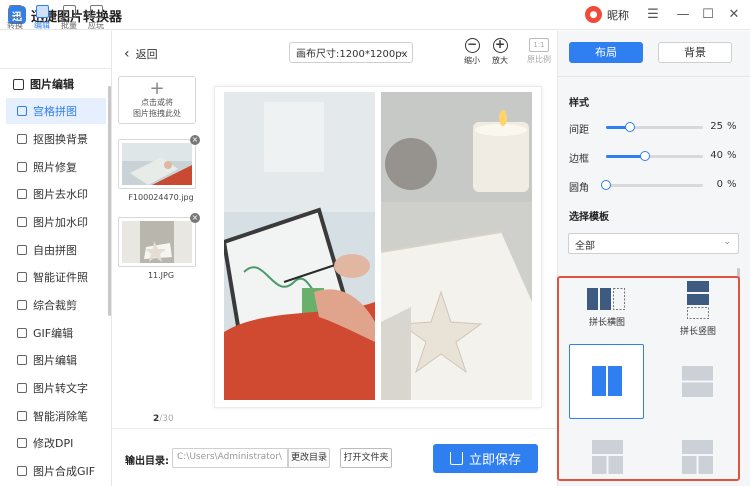  I want to click on sidebar-scrollbar, so click(109, 201).